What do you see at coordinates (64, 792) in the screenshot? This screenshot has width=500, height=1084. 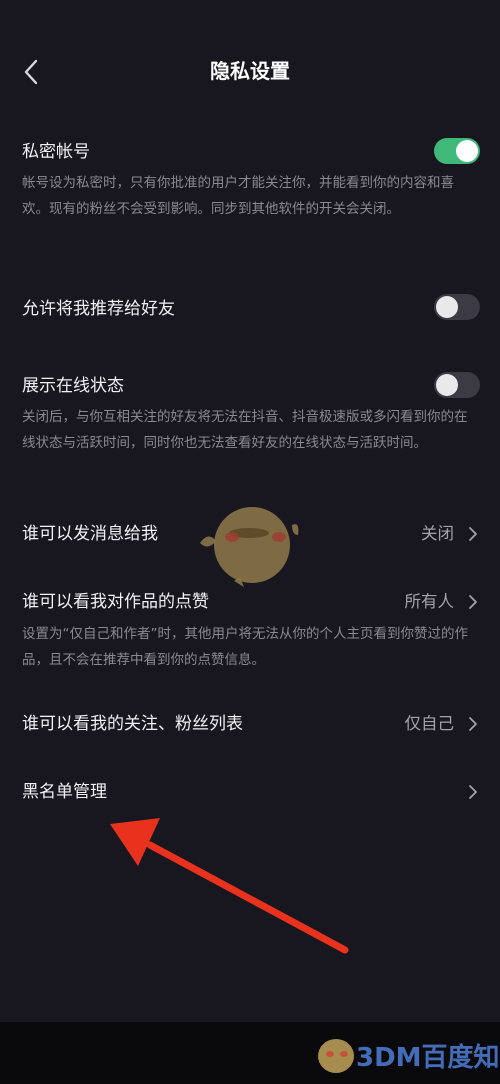 I see `blacklist-title: 黑名单管理` at bounding box center [64, 792].